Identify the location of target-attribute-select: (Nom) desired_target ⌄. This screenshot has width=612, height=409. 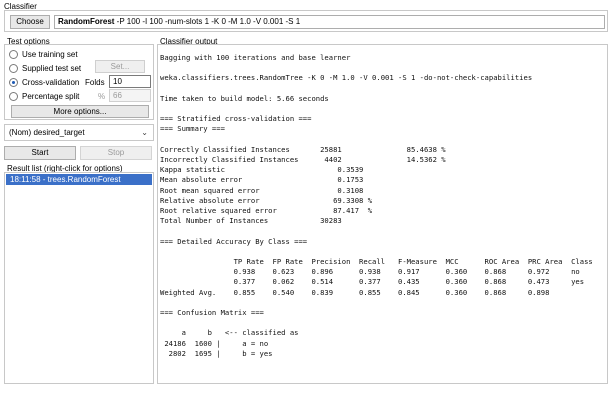
(79, 132).